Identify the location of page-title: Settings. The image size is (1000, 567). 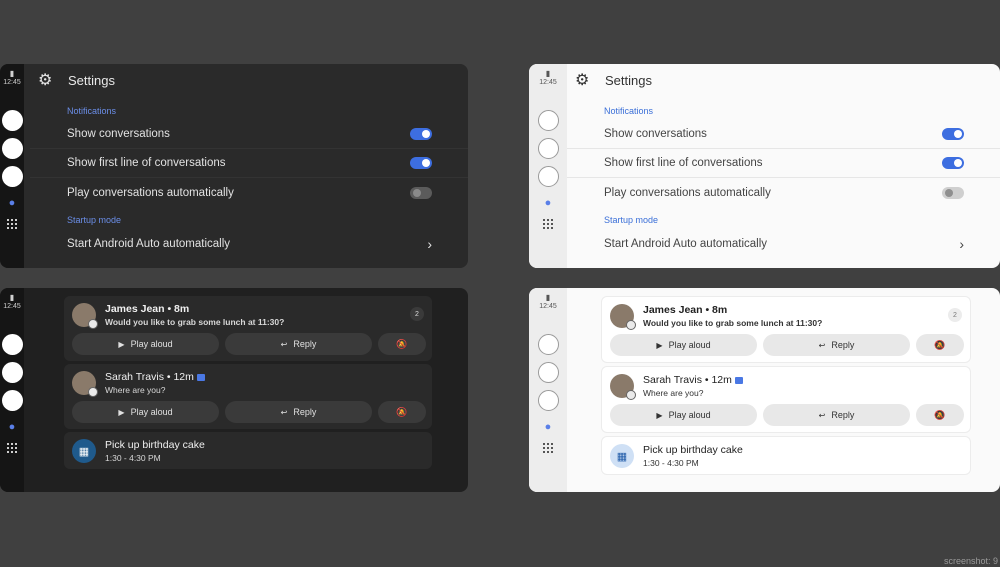
(91, 80).